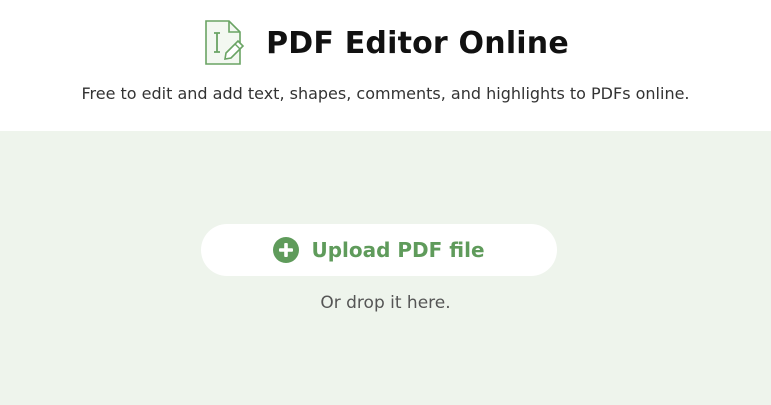 Image resolution: width=771 pixels, height=405 pixels. What do you see at coordinates (225, 43) in the screenshot?
I see `pdf-edit-logo-icon` at bounding box center [225, 43].